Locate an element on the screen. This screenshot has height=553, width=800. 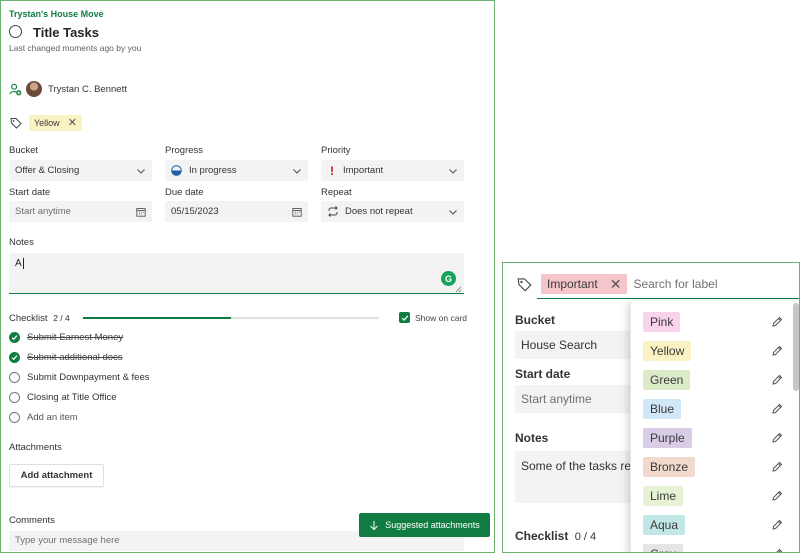
add-attachment-button: Add attachment is located at coordinates (56, 475).